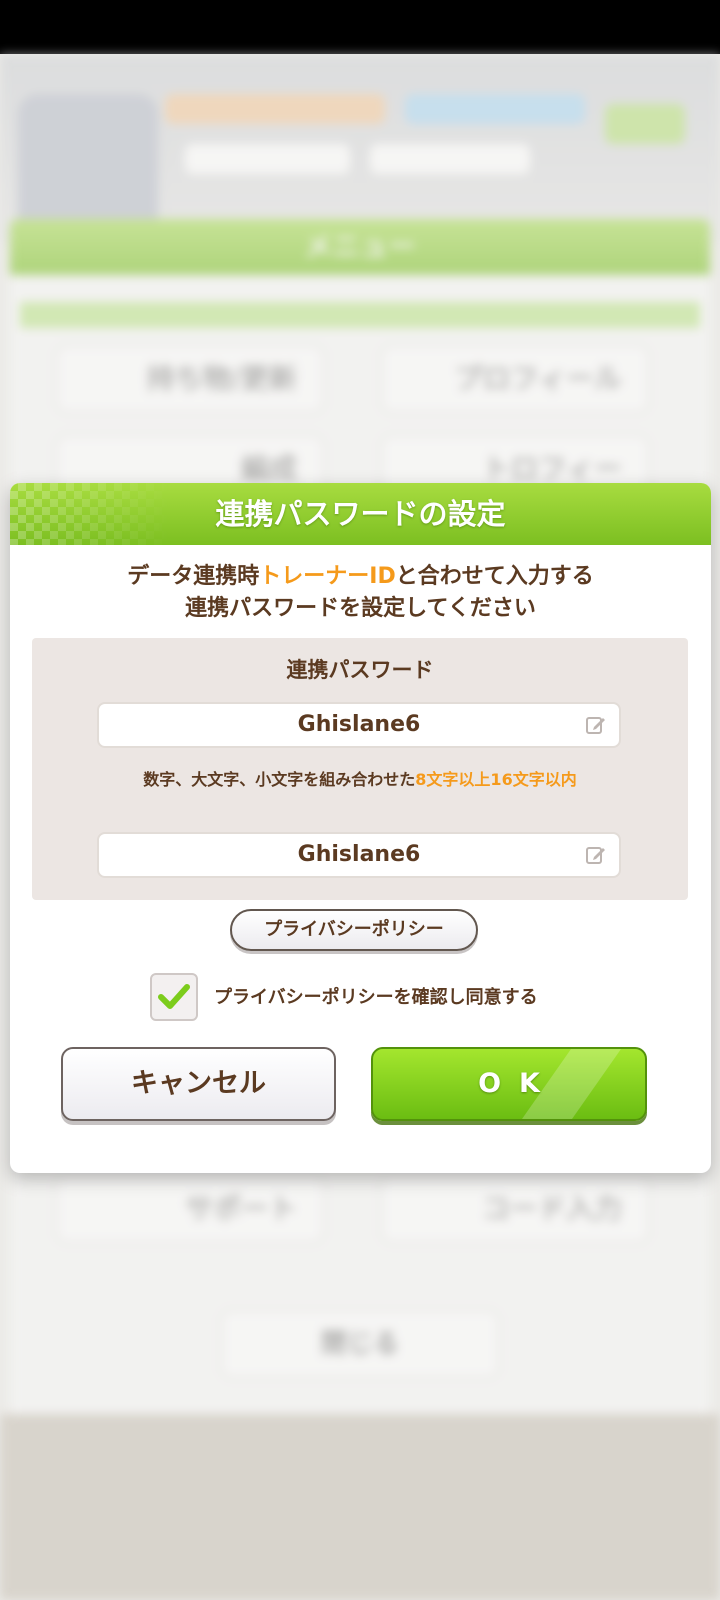  I want to click on password-value: Ghislane6, so click(359, 724).